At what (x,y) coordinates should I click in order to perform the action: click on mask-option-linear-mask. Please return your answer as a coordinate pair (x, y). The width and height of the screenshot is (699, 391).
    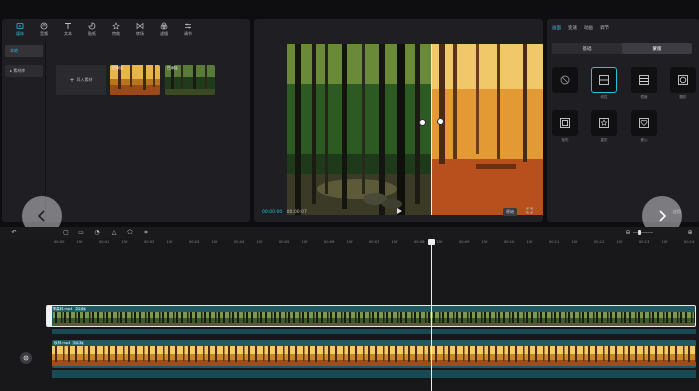
    Looking at the image, I should click on (604, 80).